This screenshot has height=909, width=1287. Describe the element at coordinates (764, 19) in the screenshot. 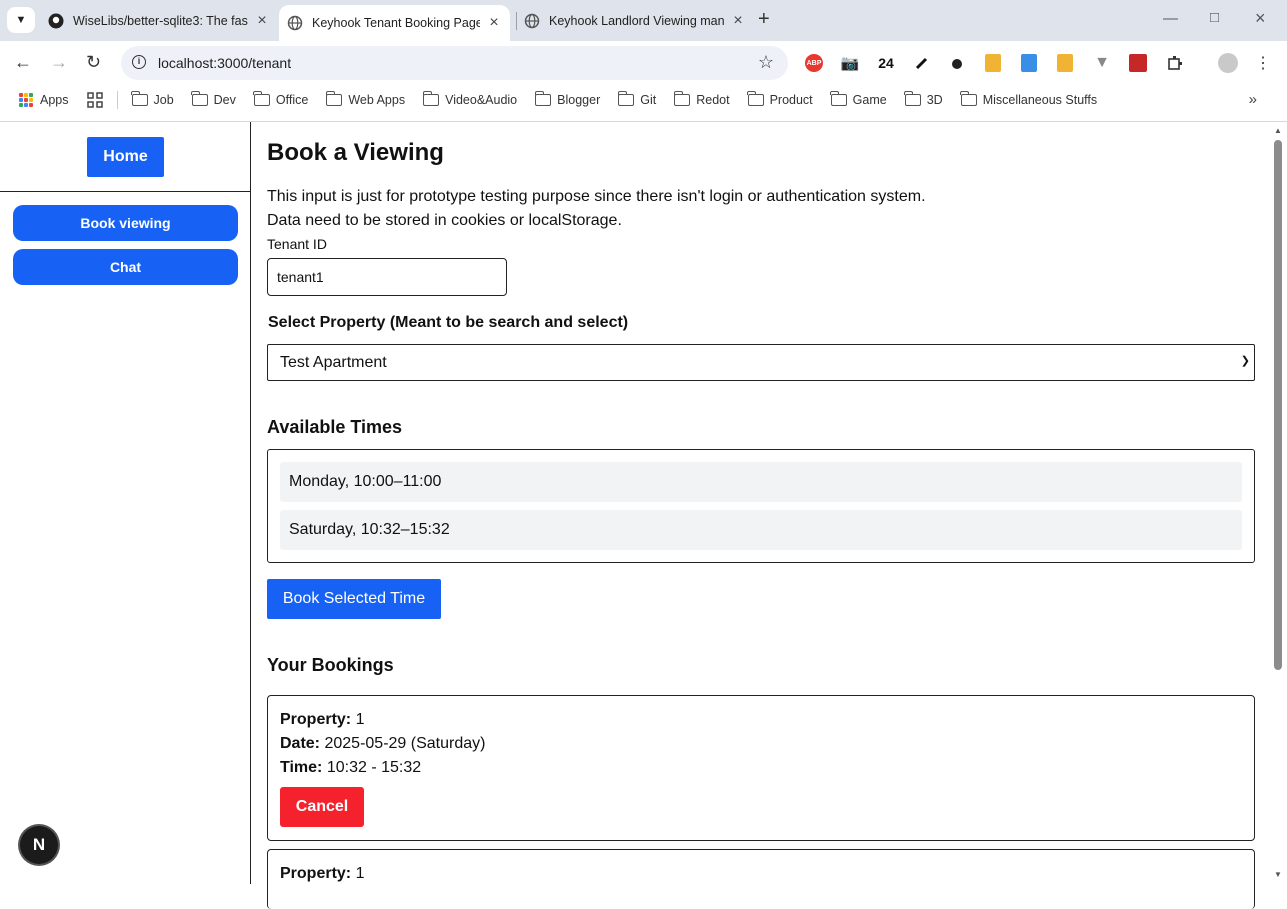

I see `new-tab-icon: +` at that location.